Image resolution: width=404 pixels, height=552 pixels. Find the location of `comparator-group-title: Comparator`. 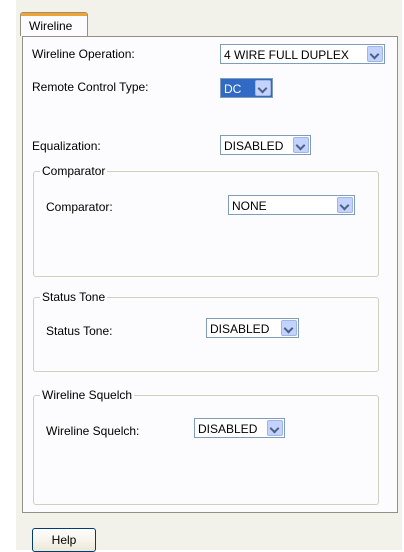

comparator-group-title: Comparator is located at coordinates (74, 171).